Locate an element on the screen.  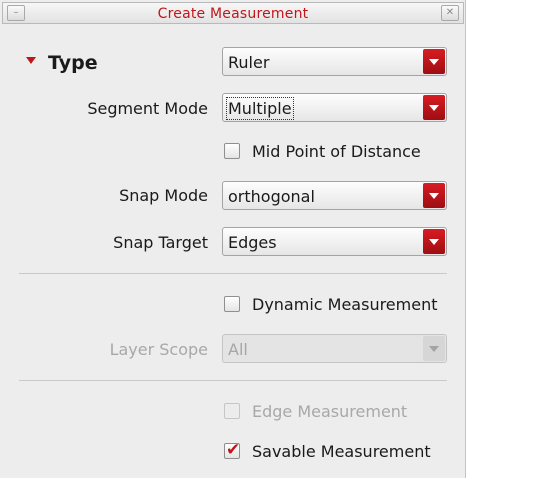
savable-measurement-label: Savable Measurement is located at coordinates (341, 451).